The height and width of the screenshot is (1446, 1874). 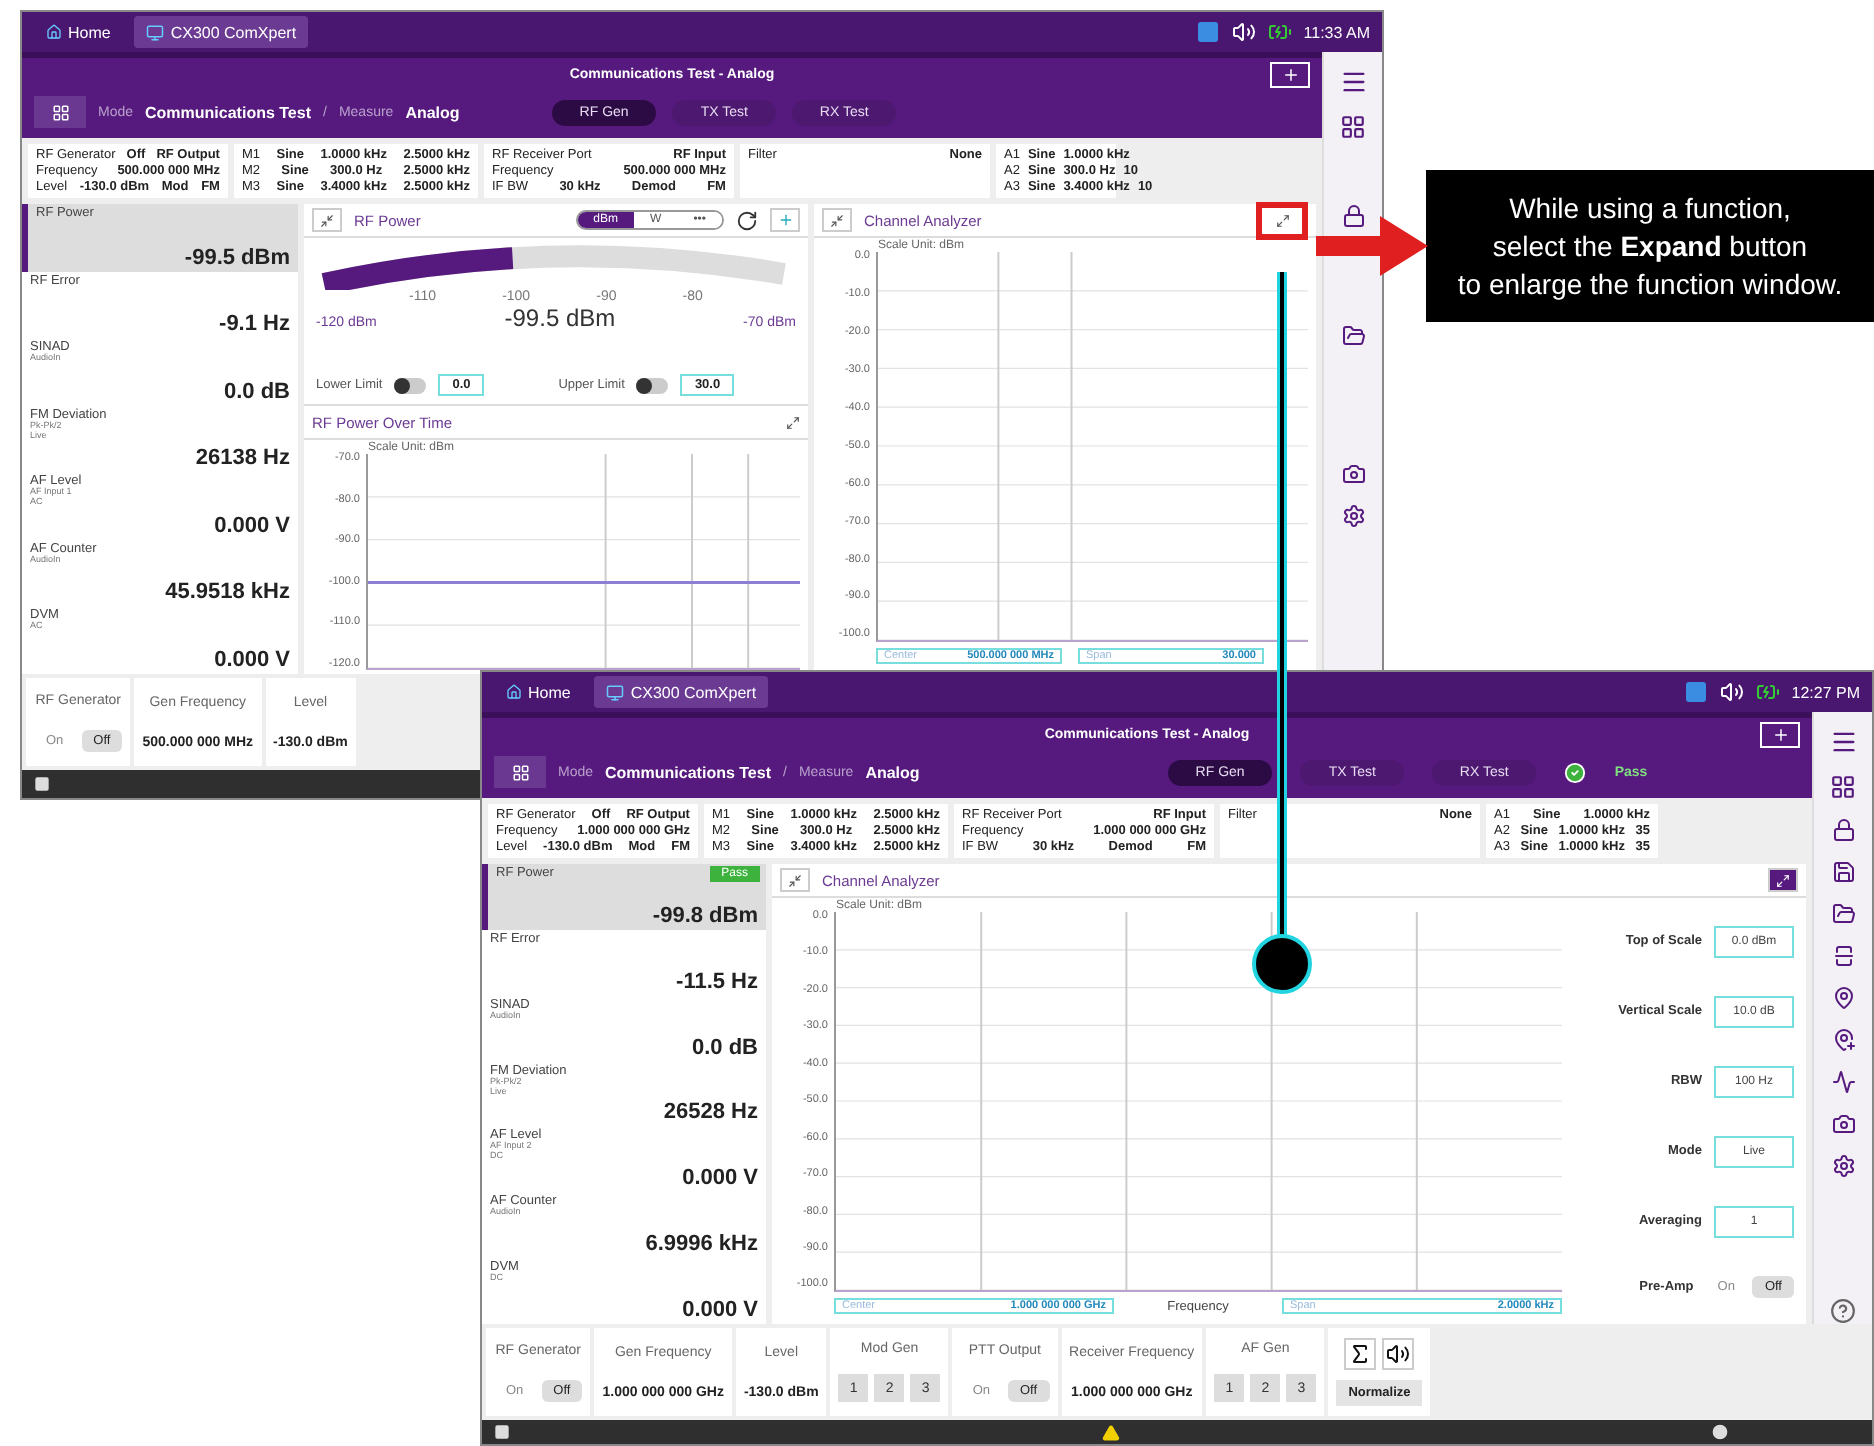 I want to click on refresh-icon, so click(x=747, y=220).